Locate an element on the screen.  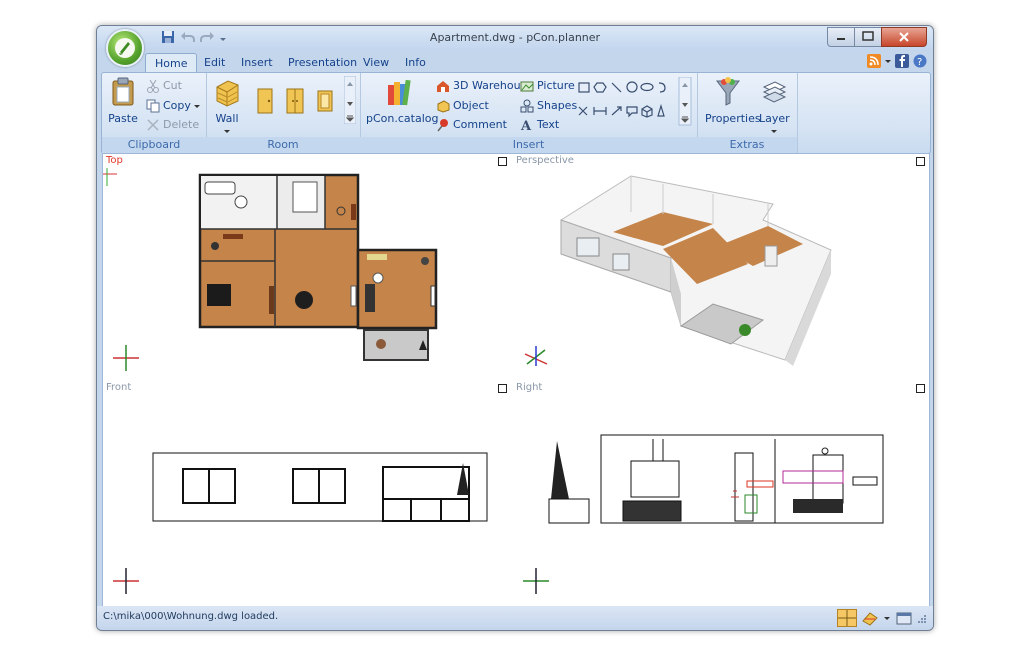
comment-label: Comment is located at coordinates (480, 124).